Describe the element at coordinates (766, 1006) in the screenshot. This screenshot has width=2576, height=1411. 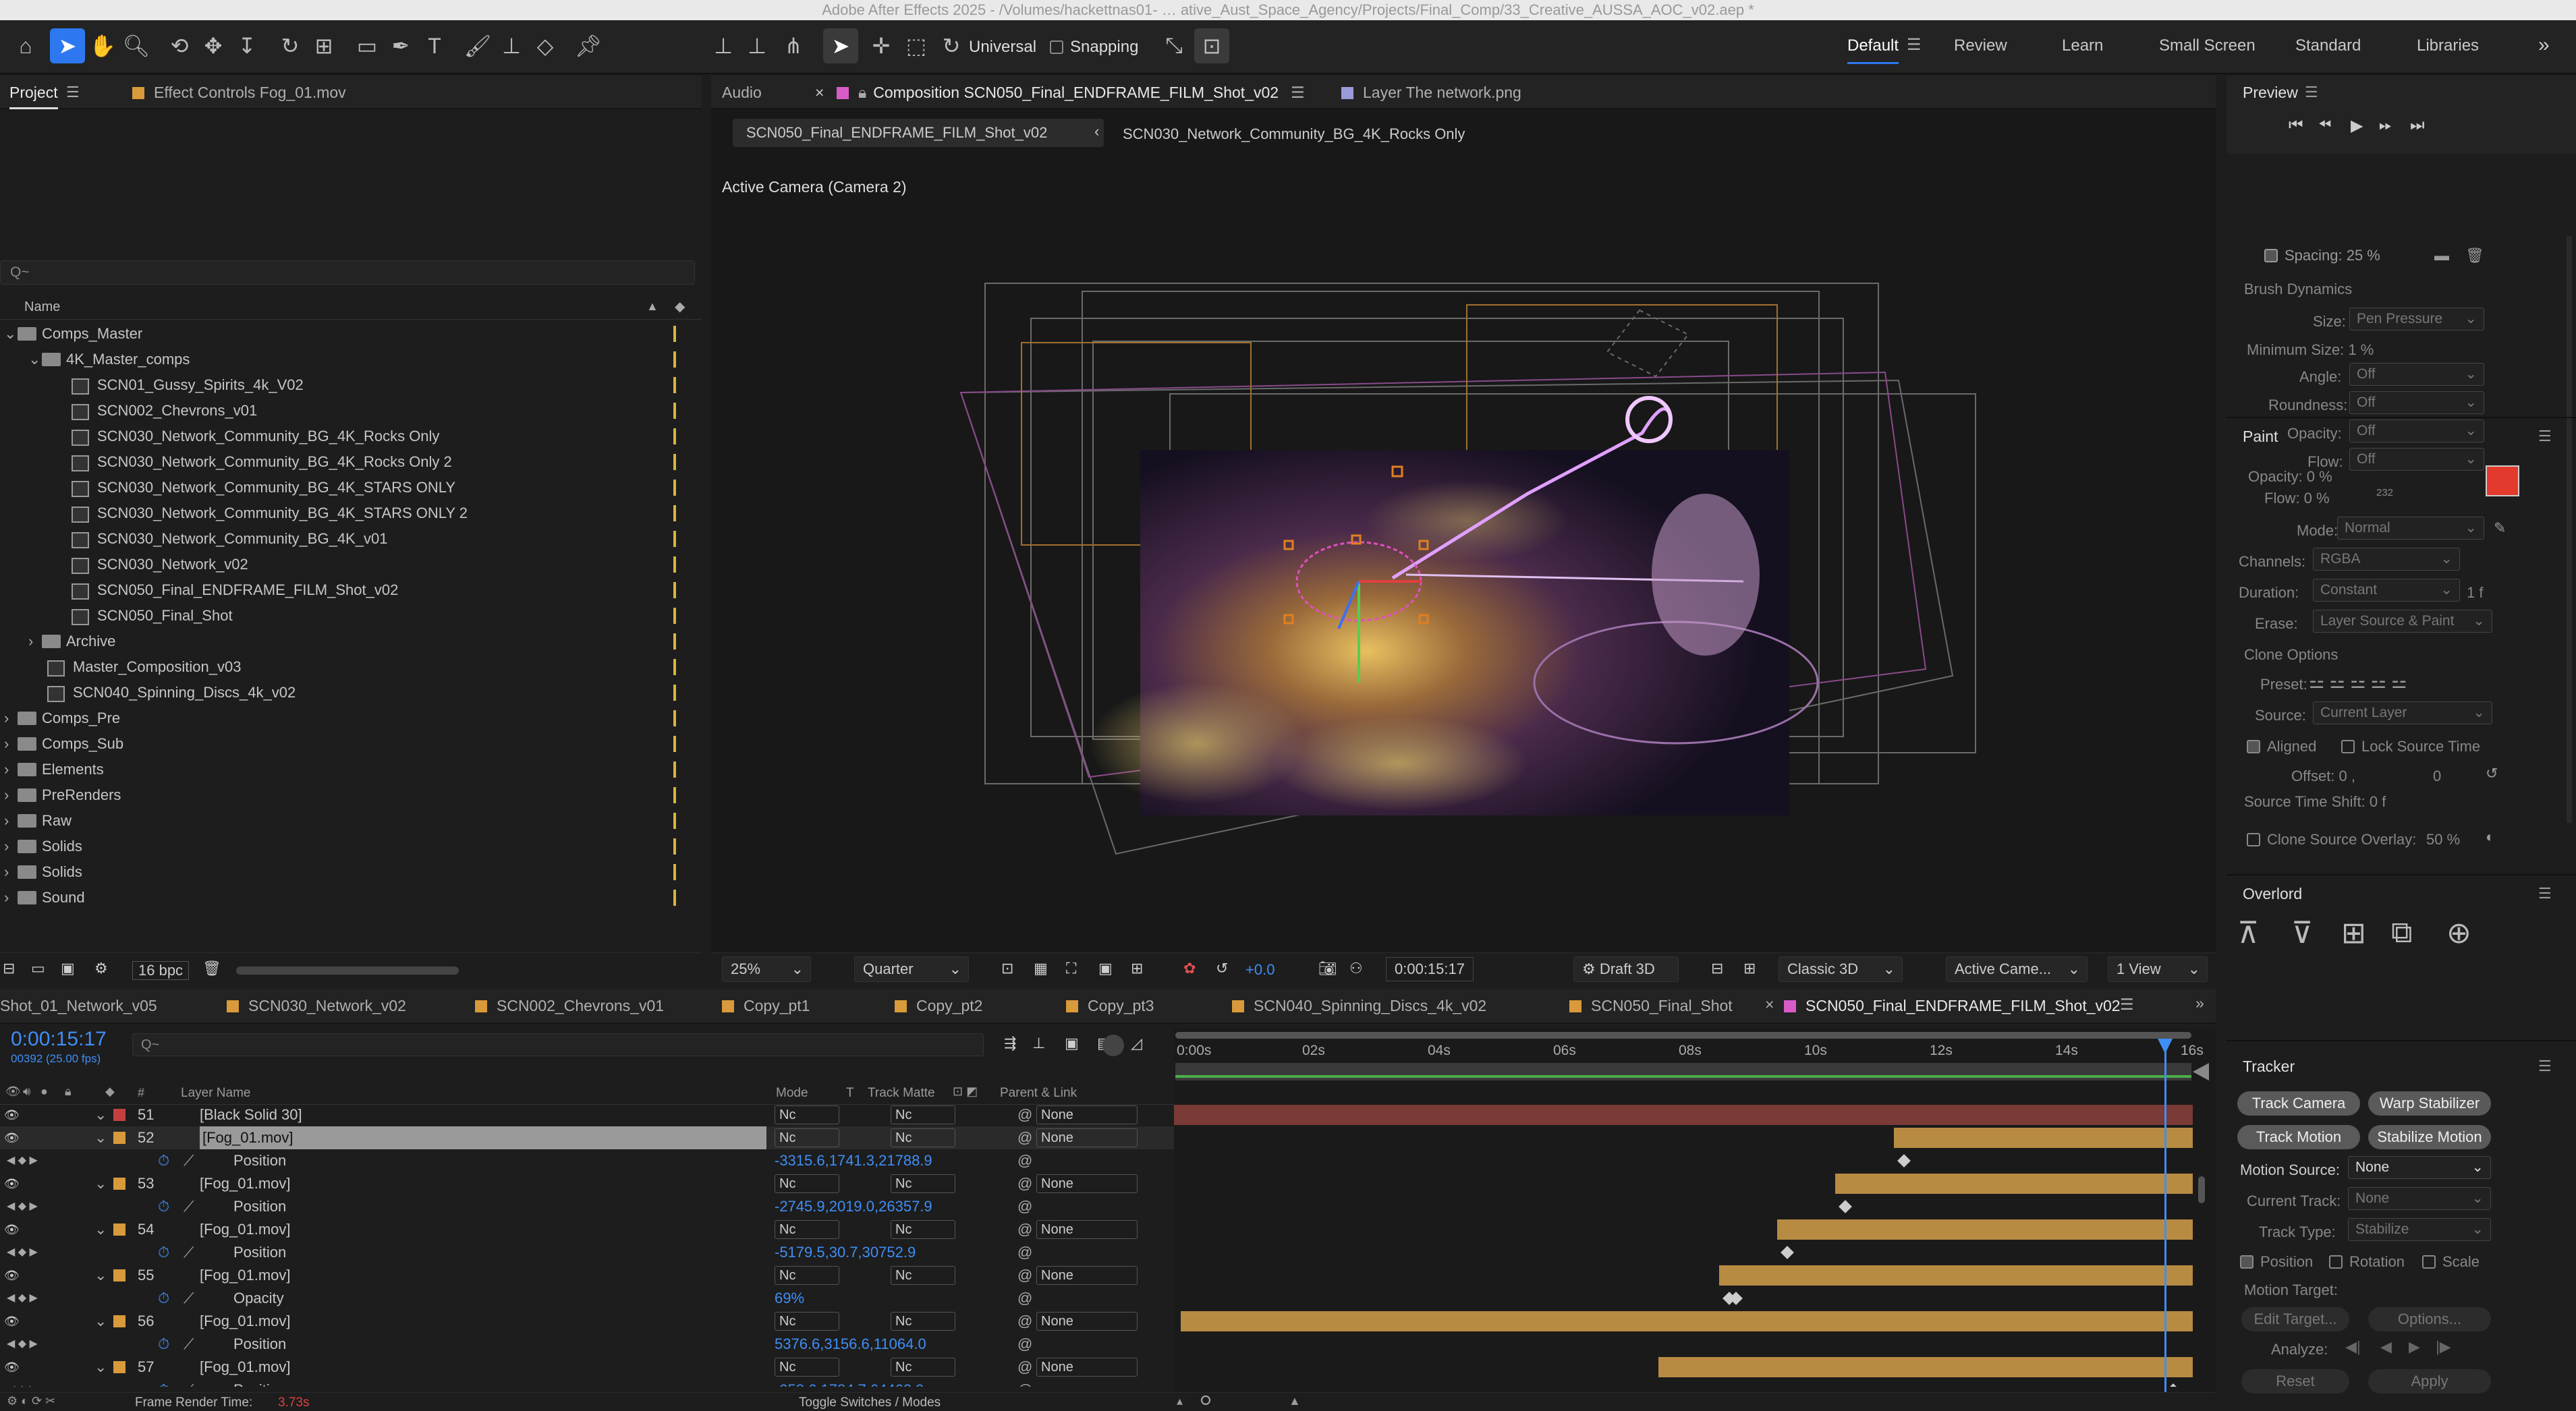
I see `timeline-tab: Copy_pt1` at that location.